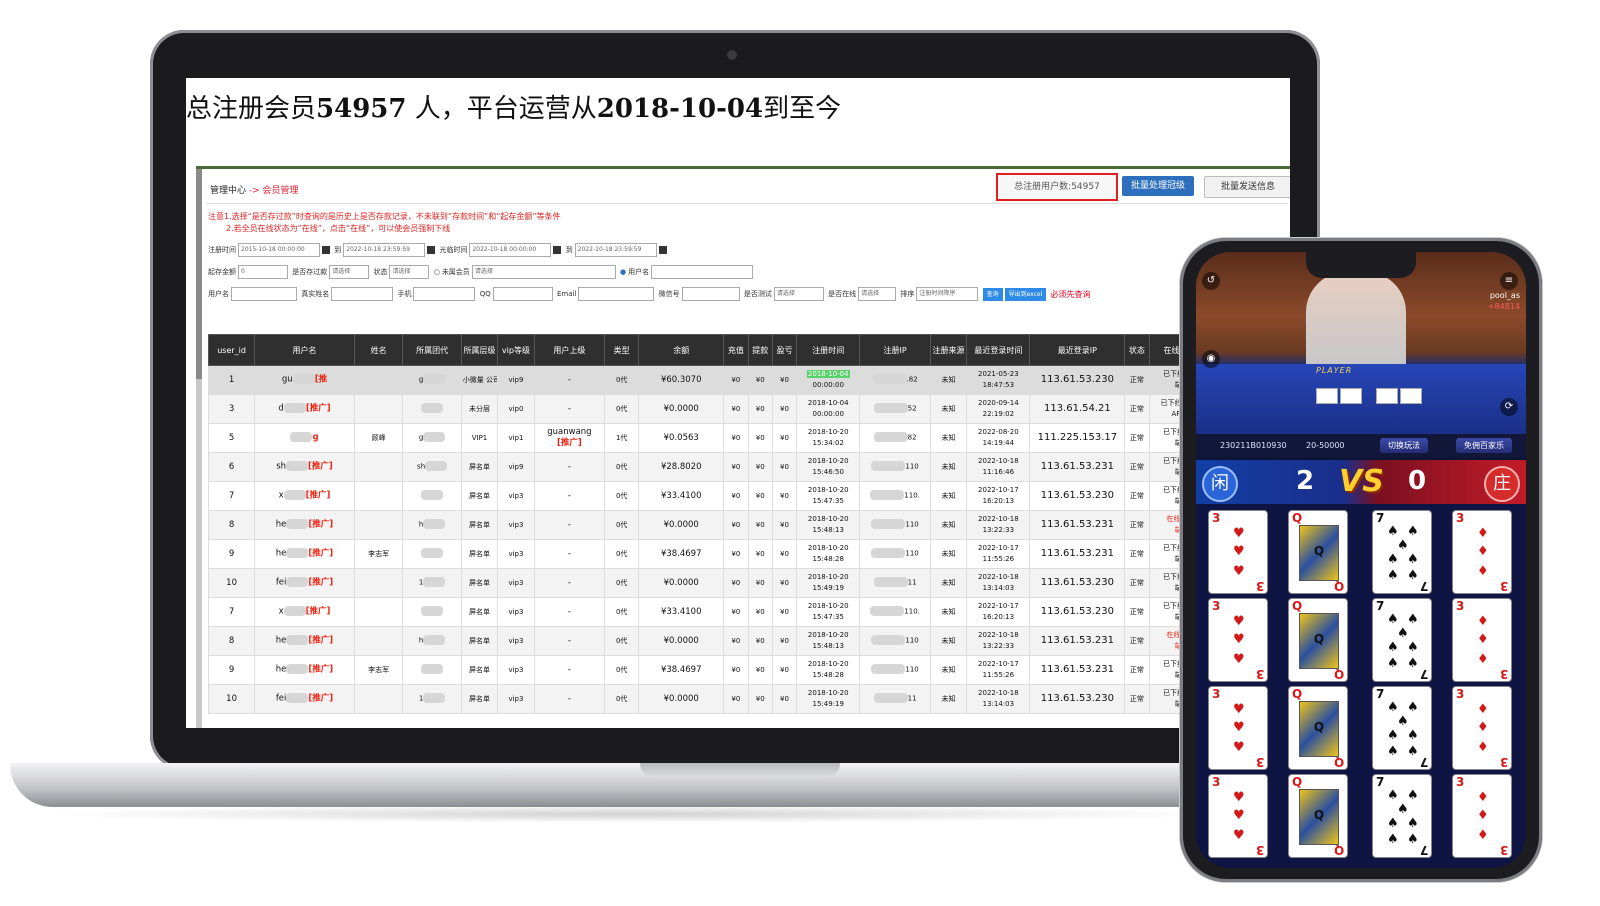 The width and height of the screenshot is (1600, 906). Describe the element at coordinates (1077, 350) in the screenshot. I see `column-header: 最近登录IP` at that location.